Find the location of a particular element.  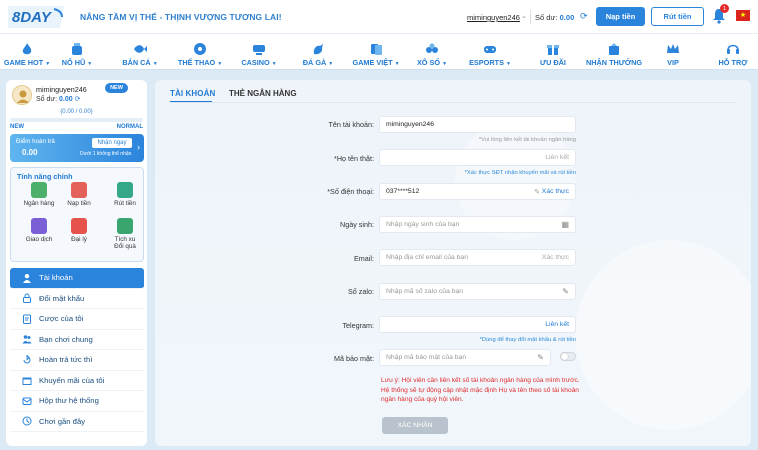

nav-label-text: HỖ TRỢ is located at coordinates (733, 62).